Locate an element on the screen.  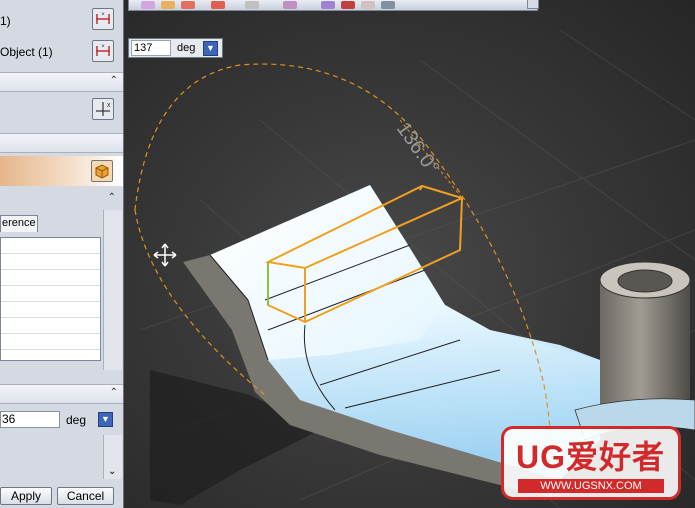
vector-row: x is located at coordinates (61, 111).